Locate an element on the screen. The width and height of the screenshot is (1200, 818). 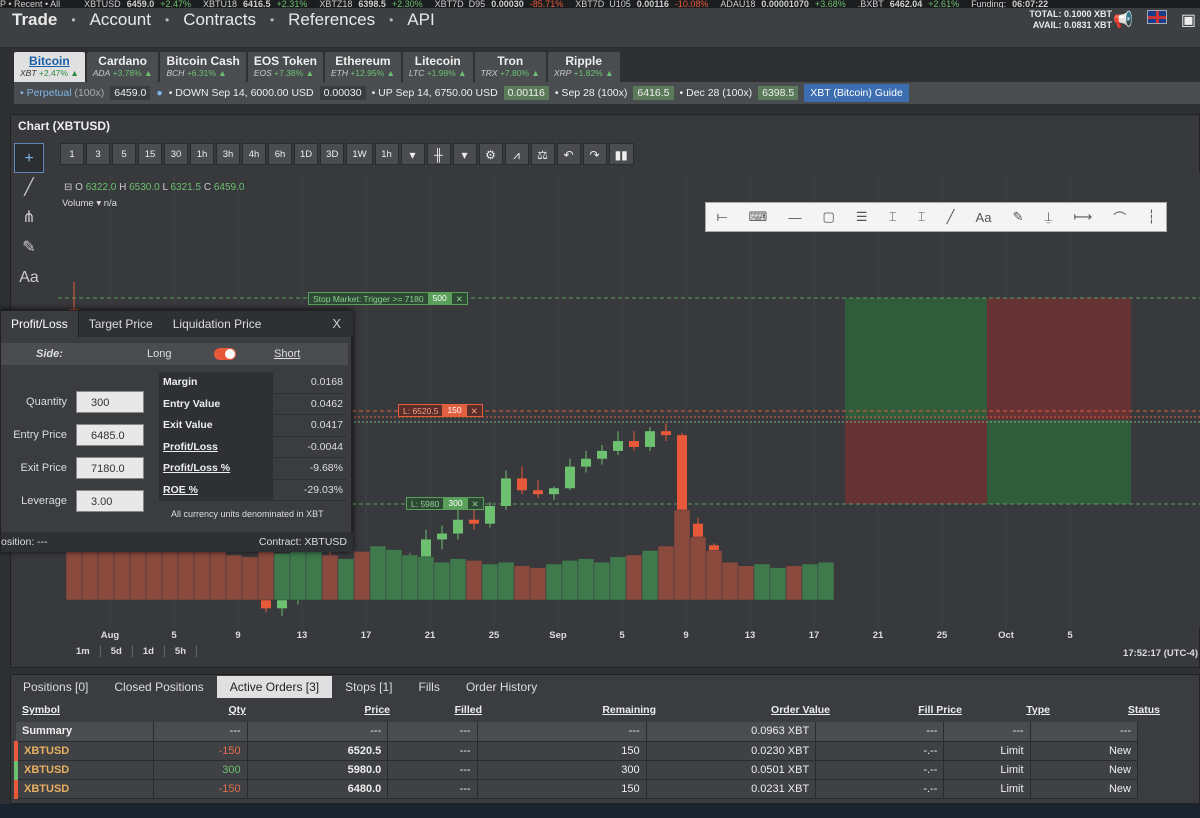
ticker-item: XBT7D_D95 0.00030 -85.71% is located at coordinates (502, 4).